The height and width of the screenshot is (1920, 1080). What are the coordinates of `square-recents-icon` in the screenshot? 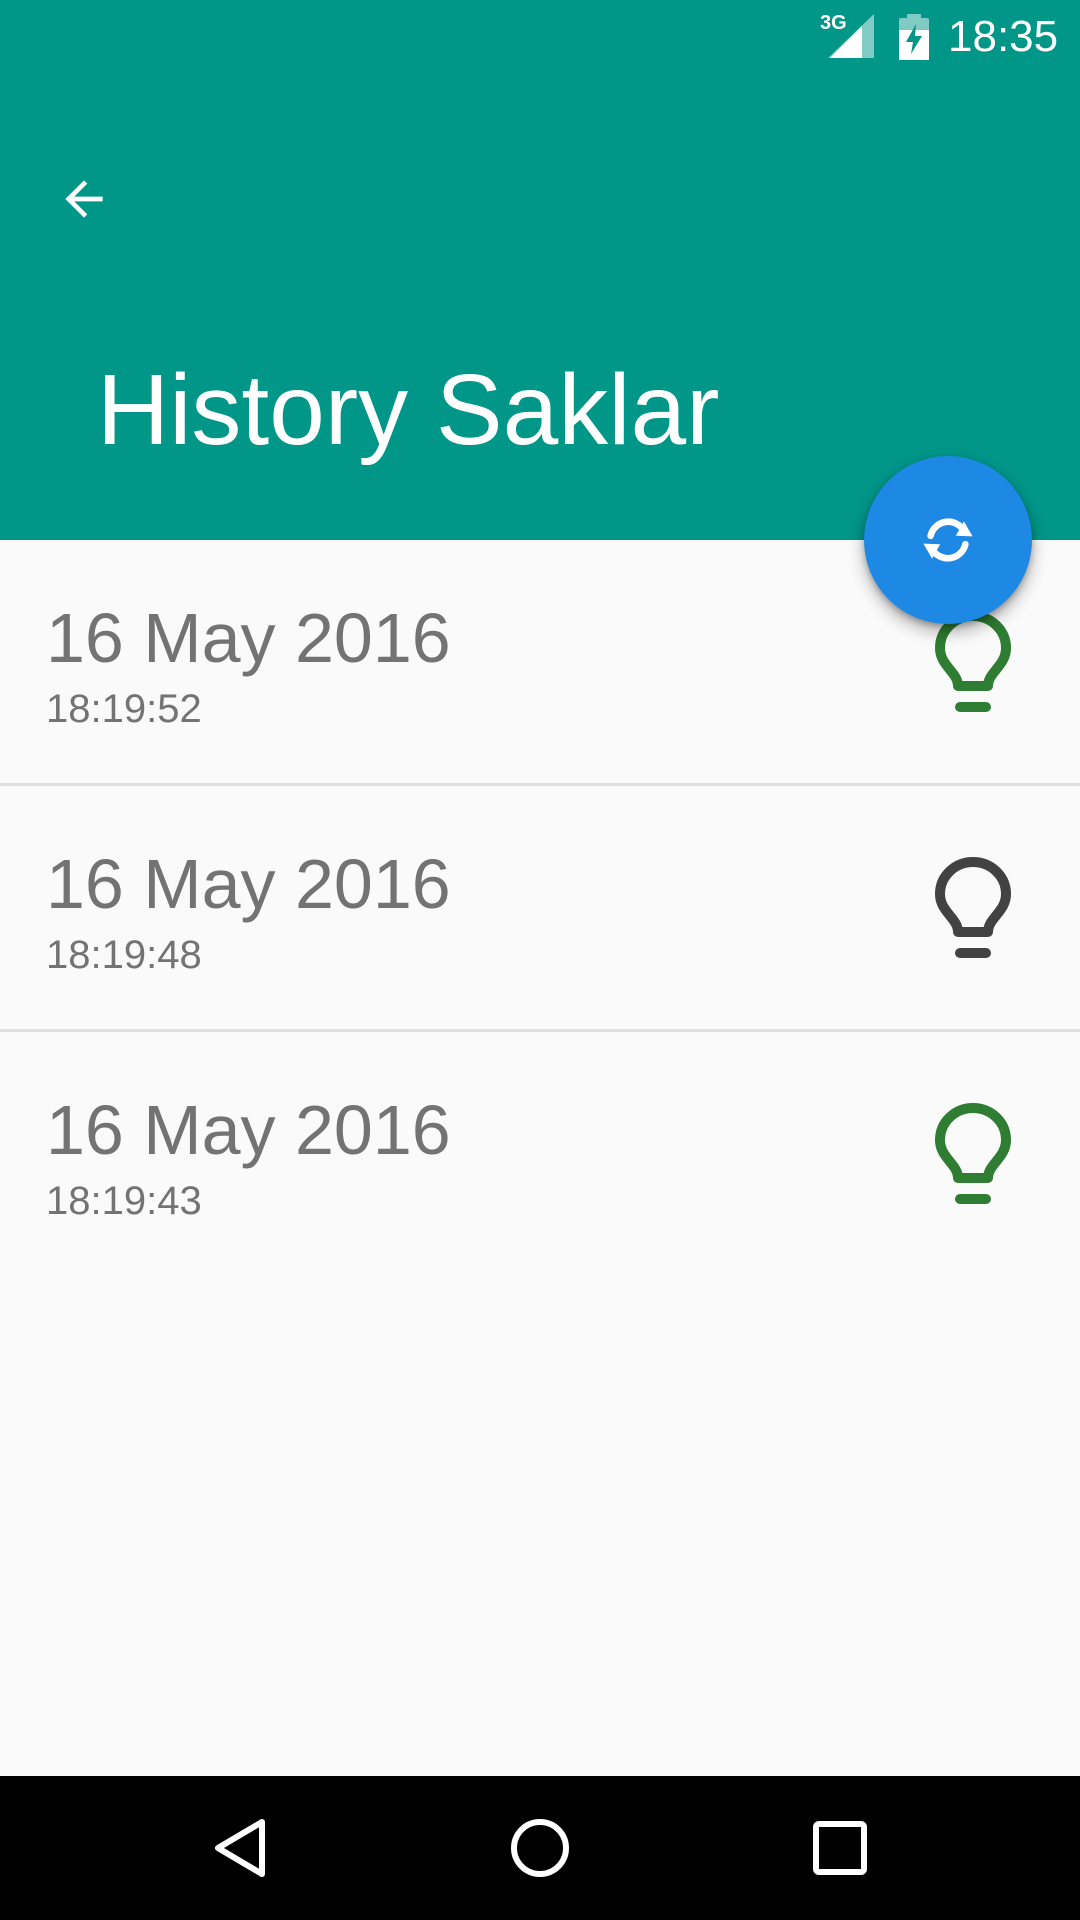 It's located at (840, 1848).